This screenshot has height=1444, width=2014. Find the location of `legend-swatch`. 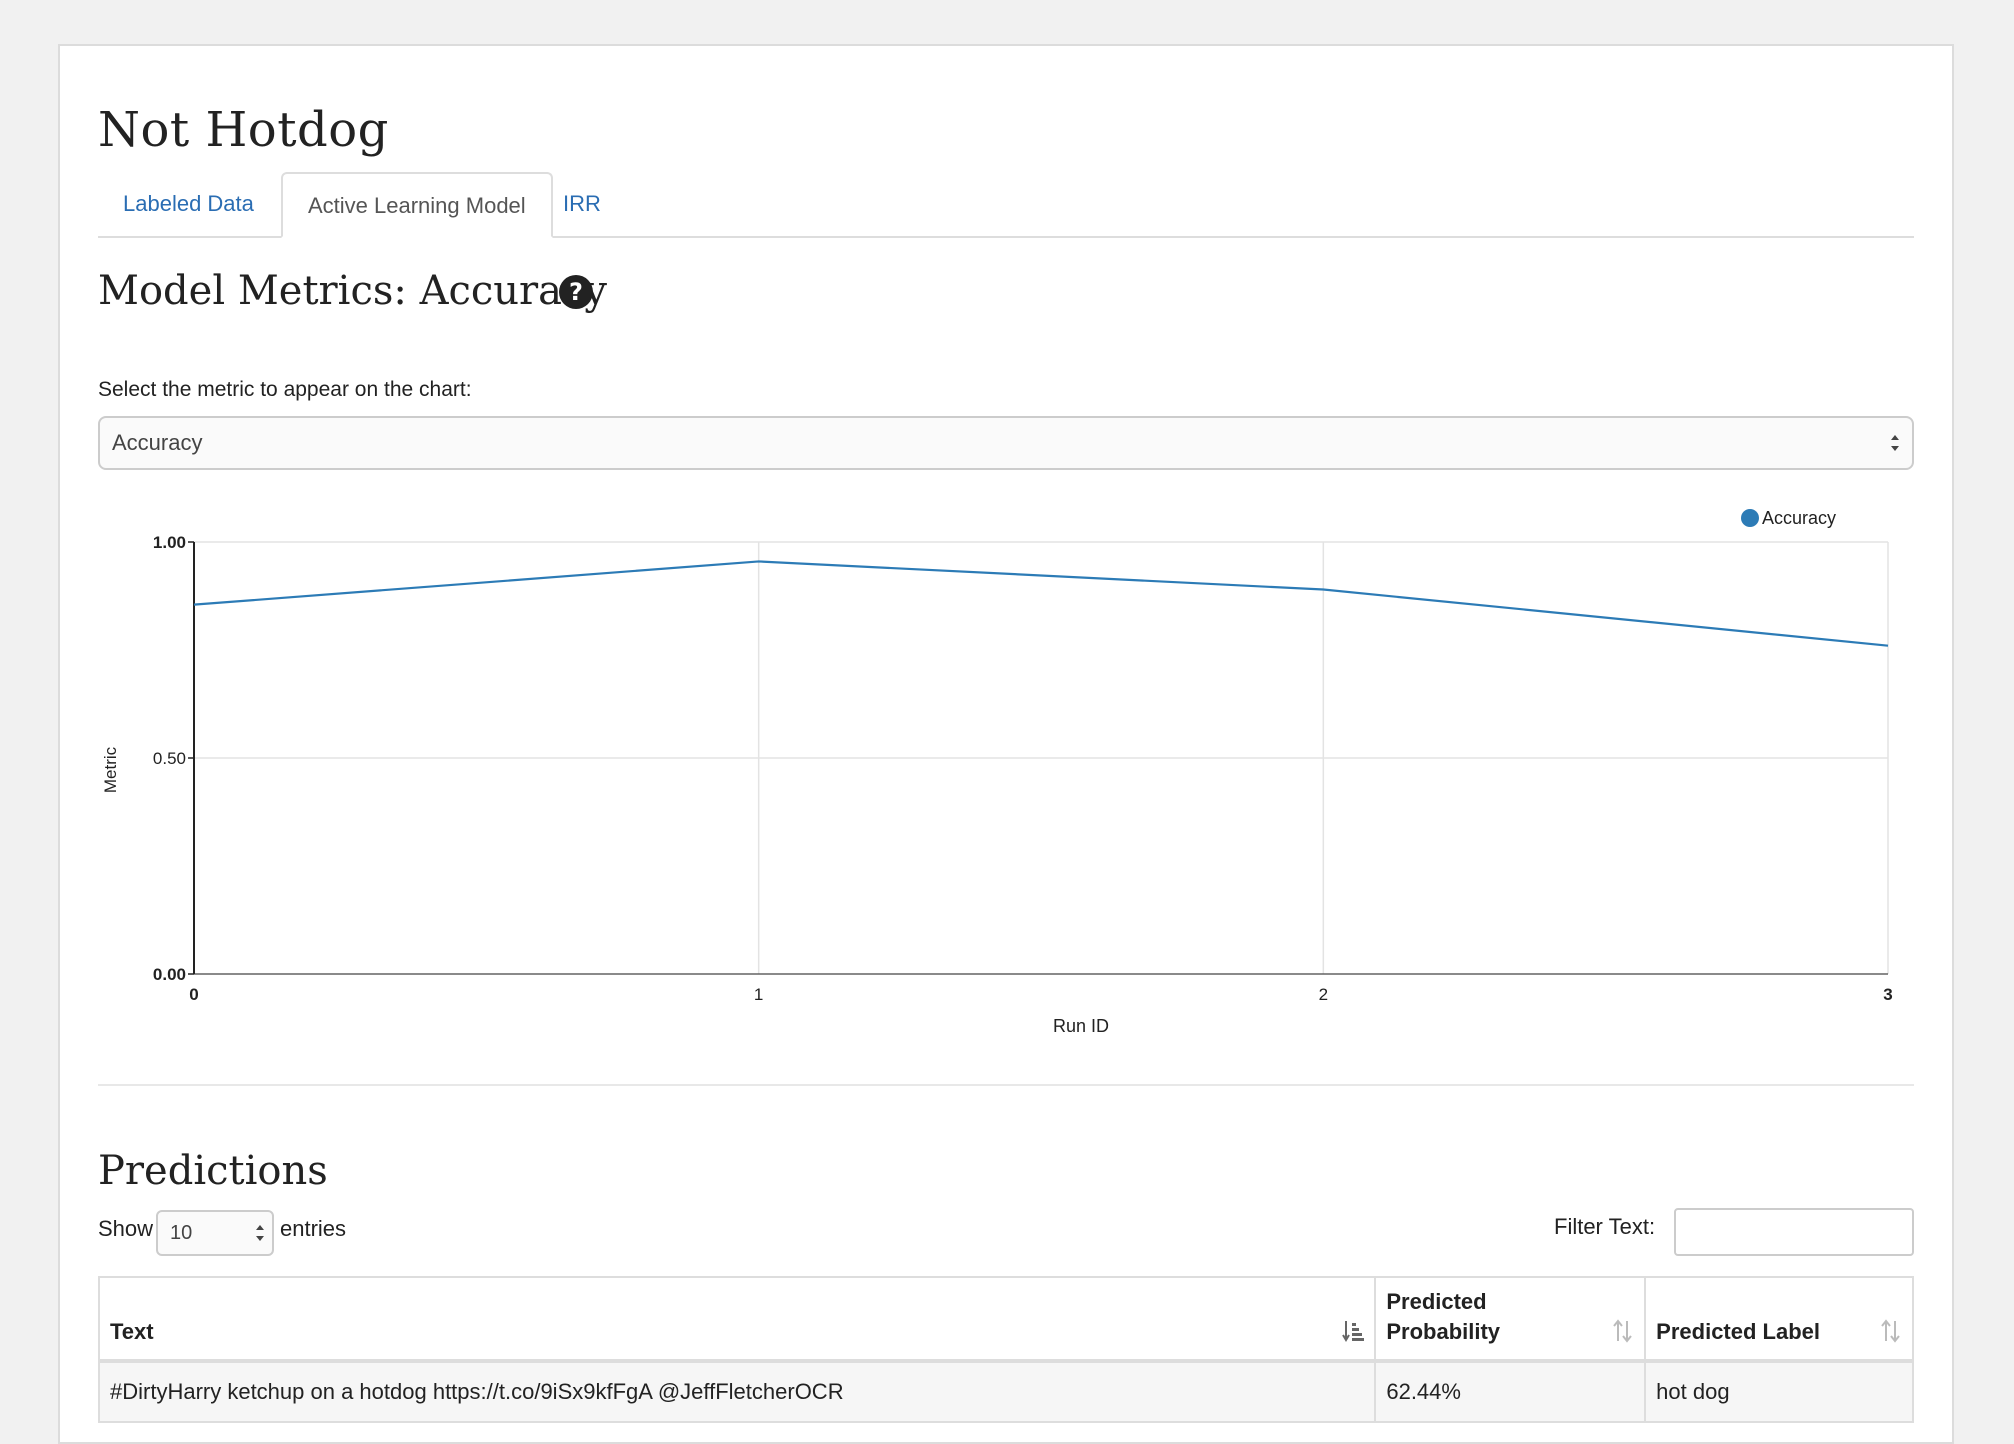

legend-swatch is located at coordinates (1750, 518).